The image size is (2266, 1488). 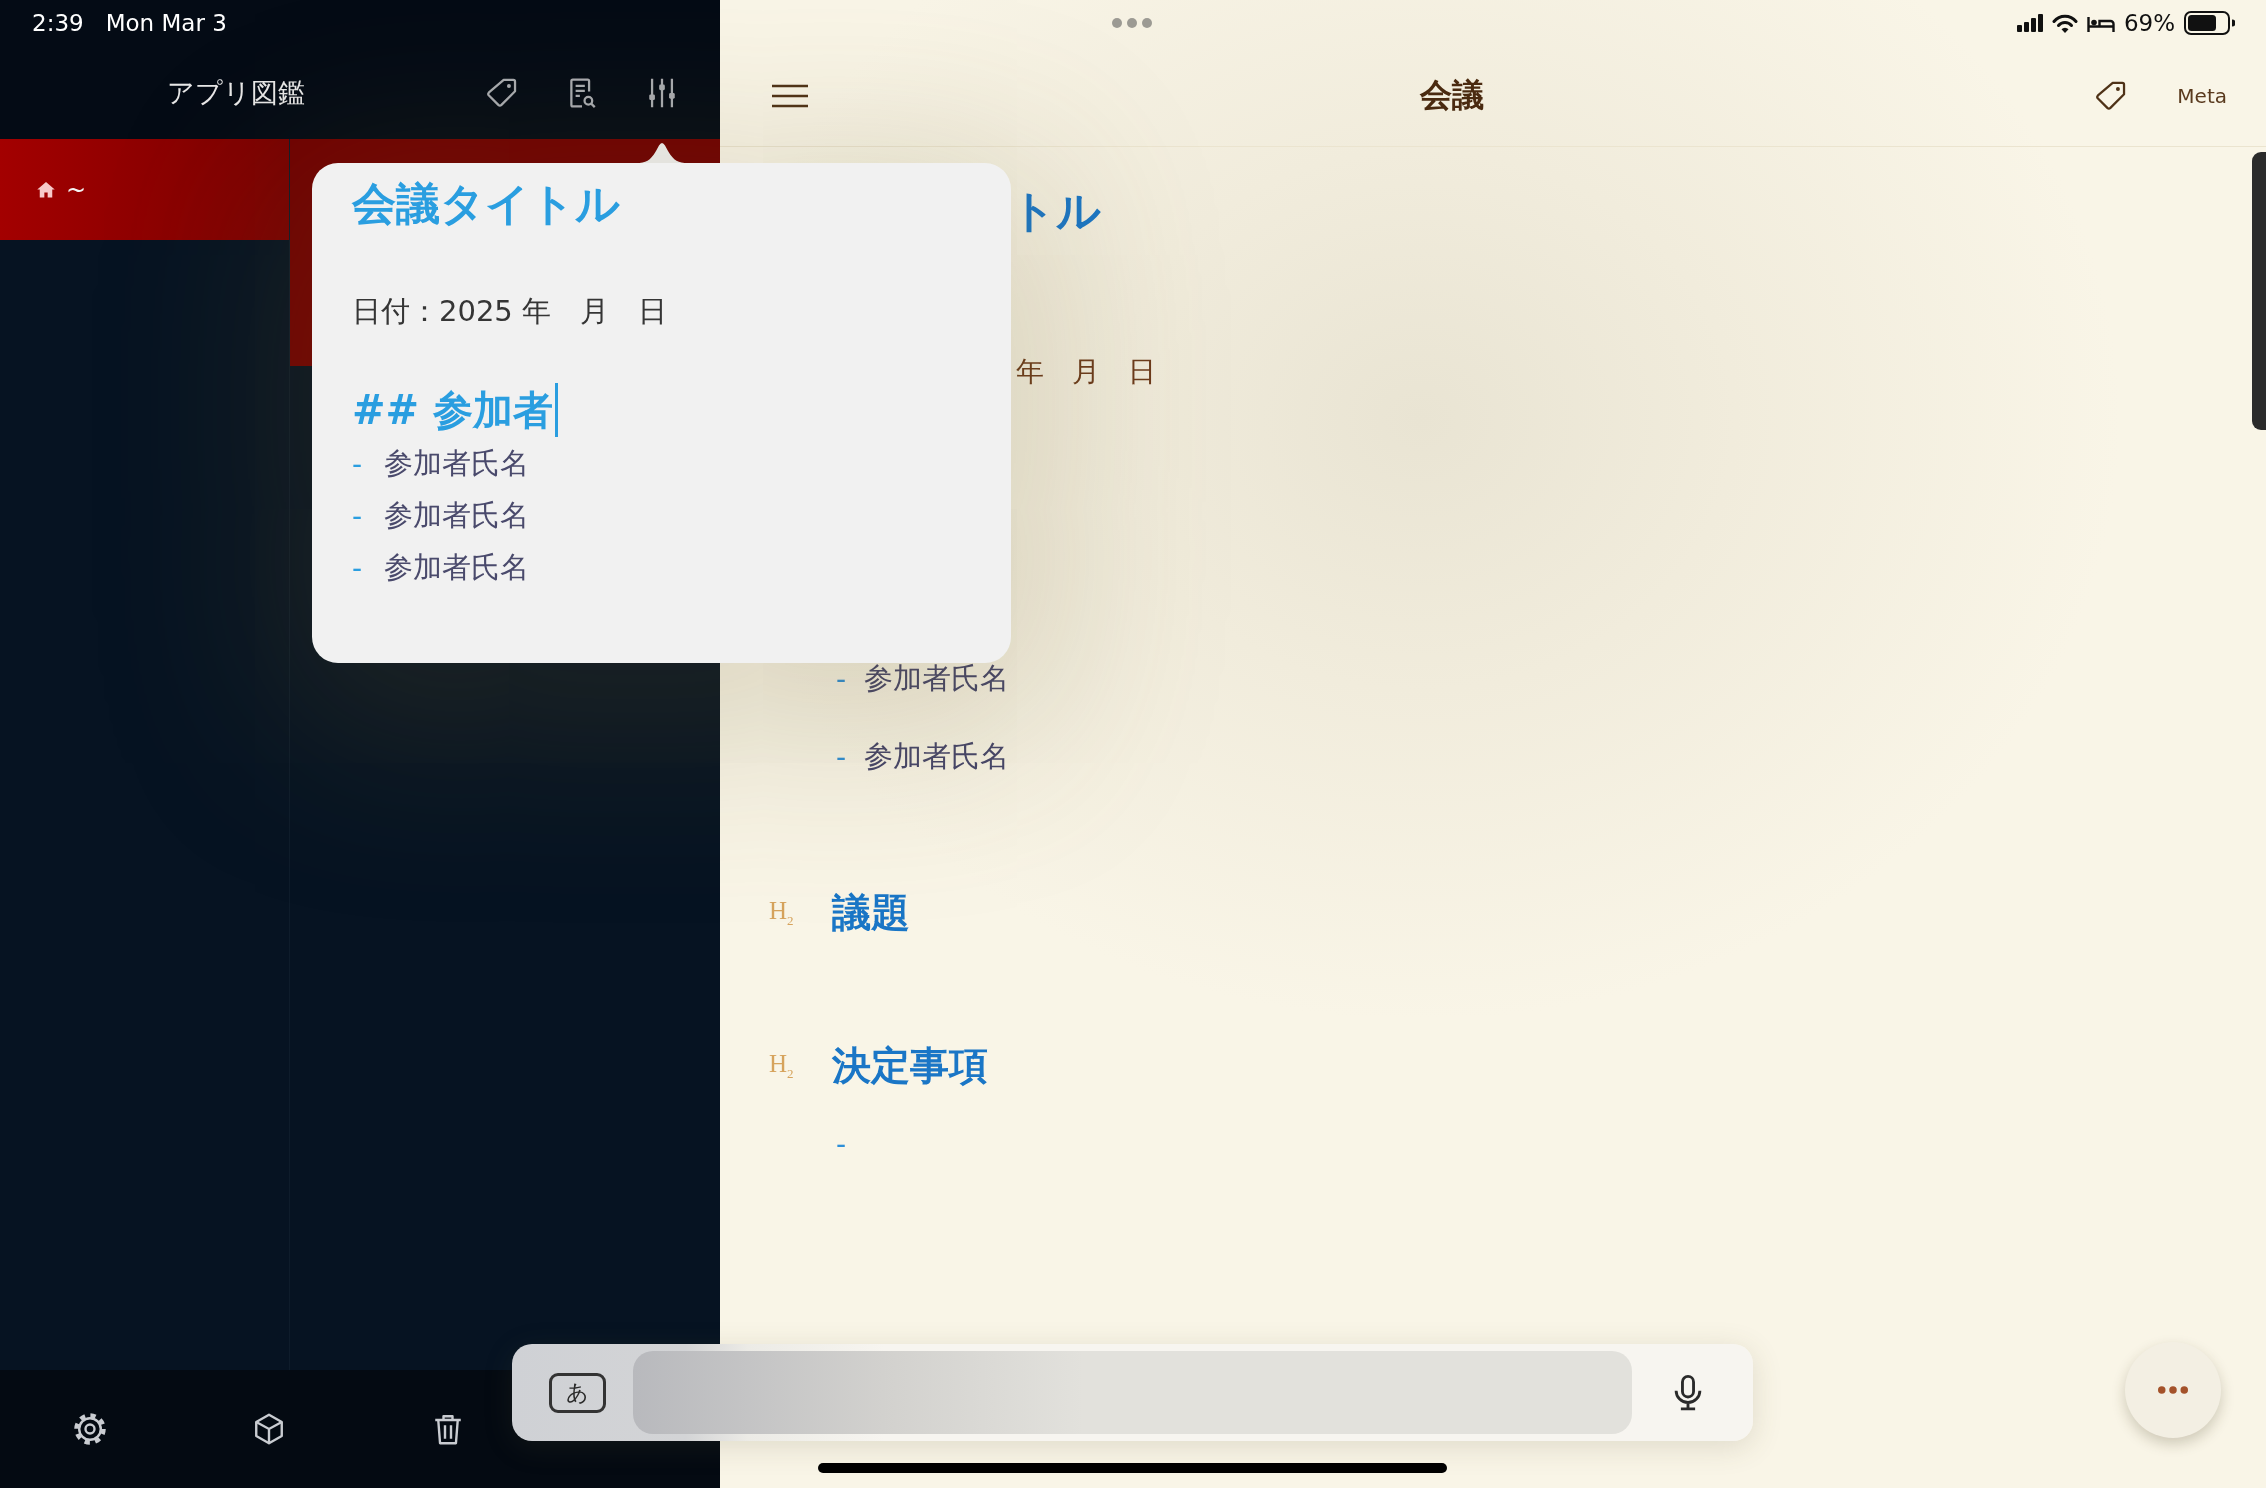 I want to click on meta-button: Meta, so click(x=2202, y=96).